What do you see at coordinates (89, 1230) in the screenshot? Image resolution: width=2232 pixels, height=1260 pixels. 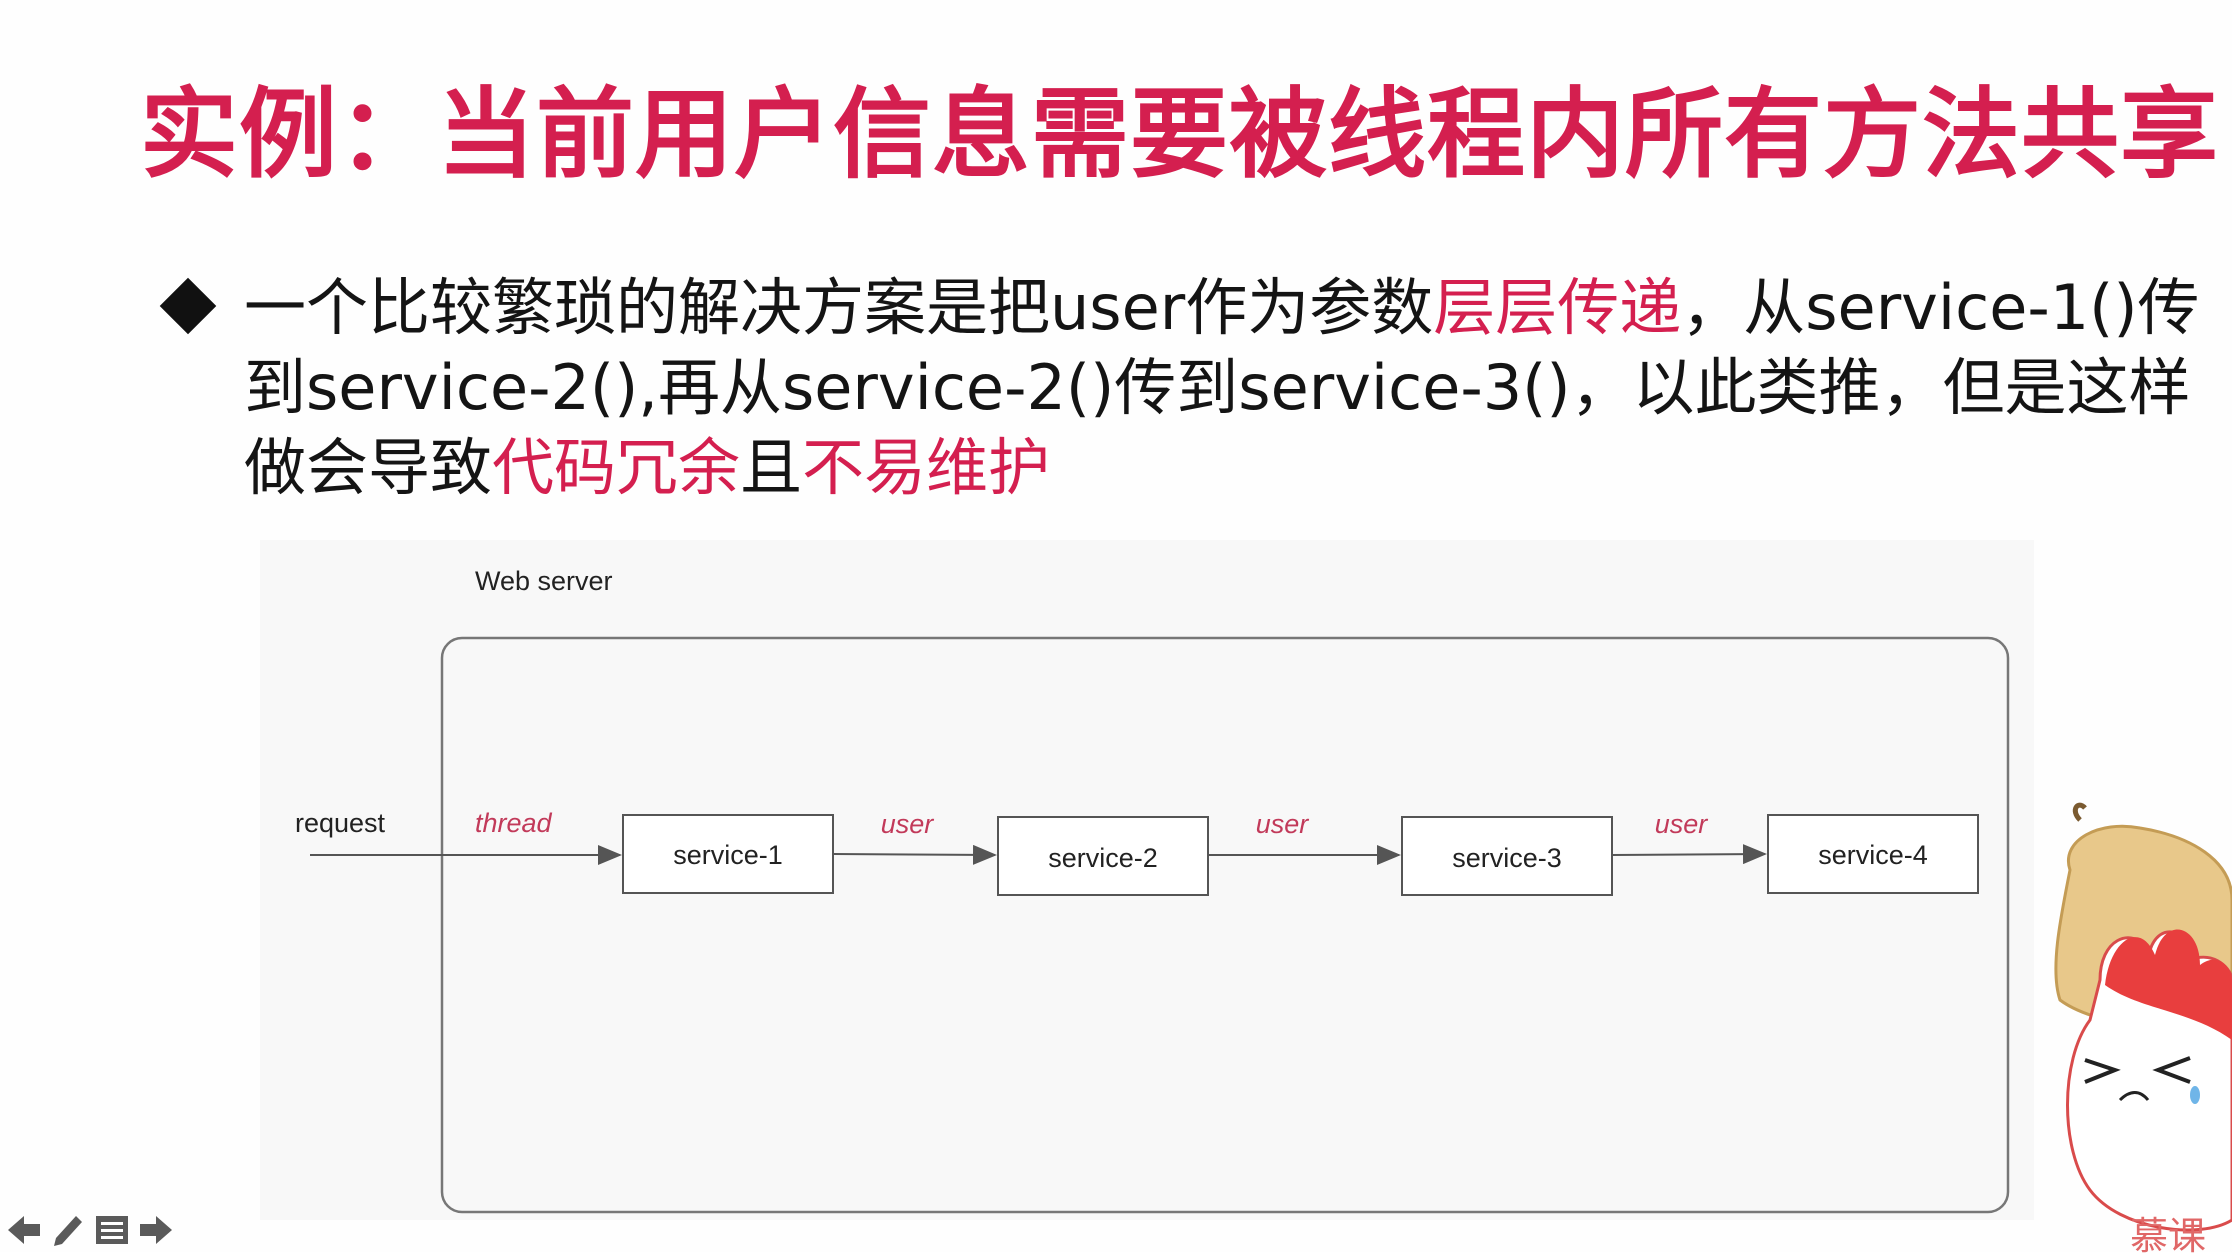 I see `presentation-toolbar` at bounding box center [89, 1230].